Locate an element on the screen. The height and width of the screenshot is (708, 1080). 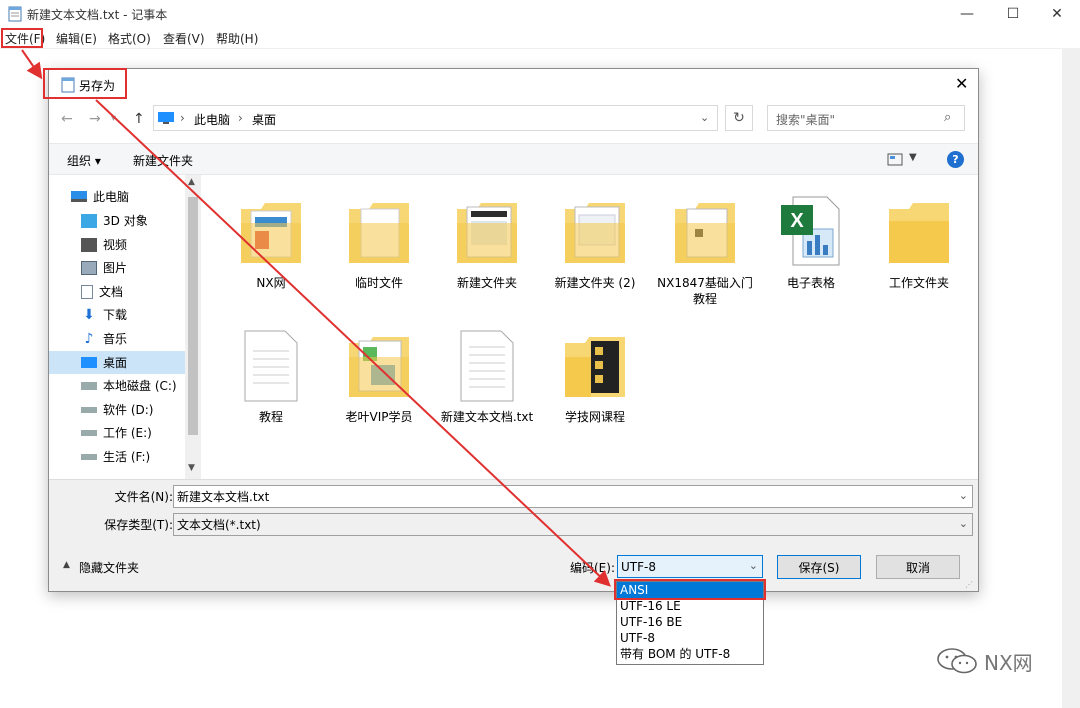
dialog-close-button: ✕ is located at coordinates (961, 83).